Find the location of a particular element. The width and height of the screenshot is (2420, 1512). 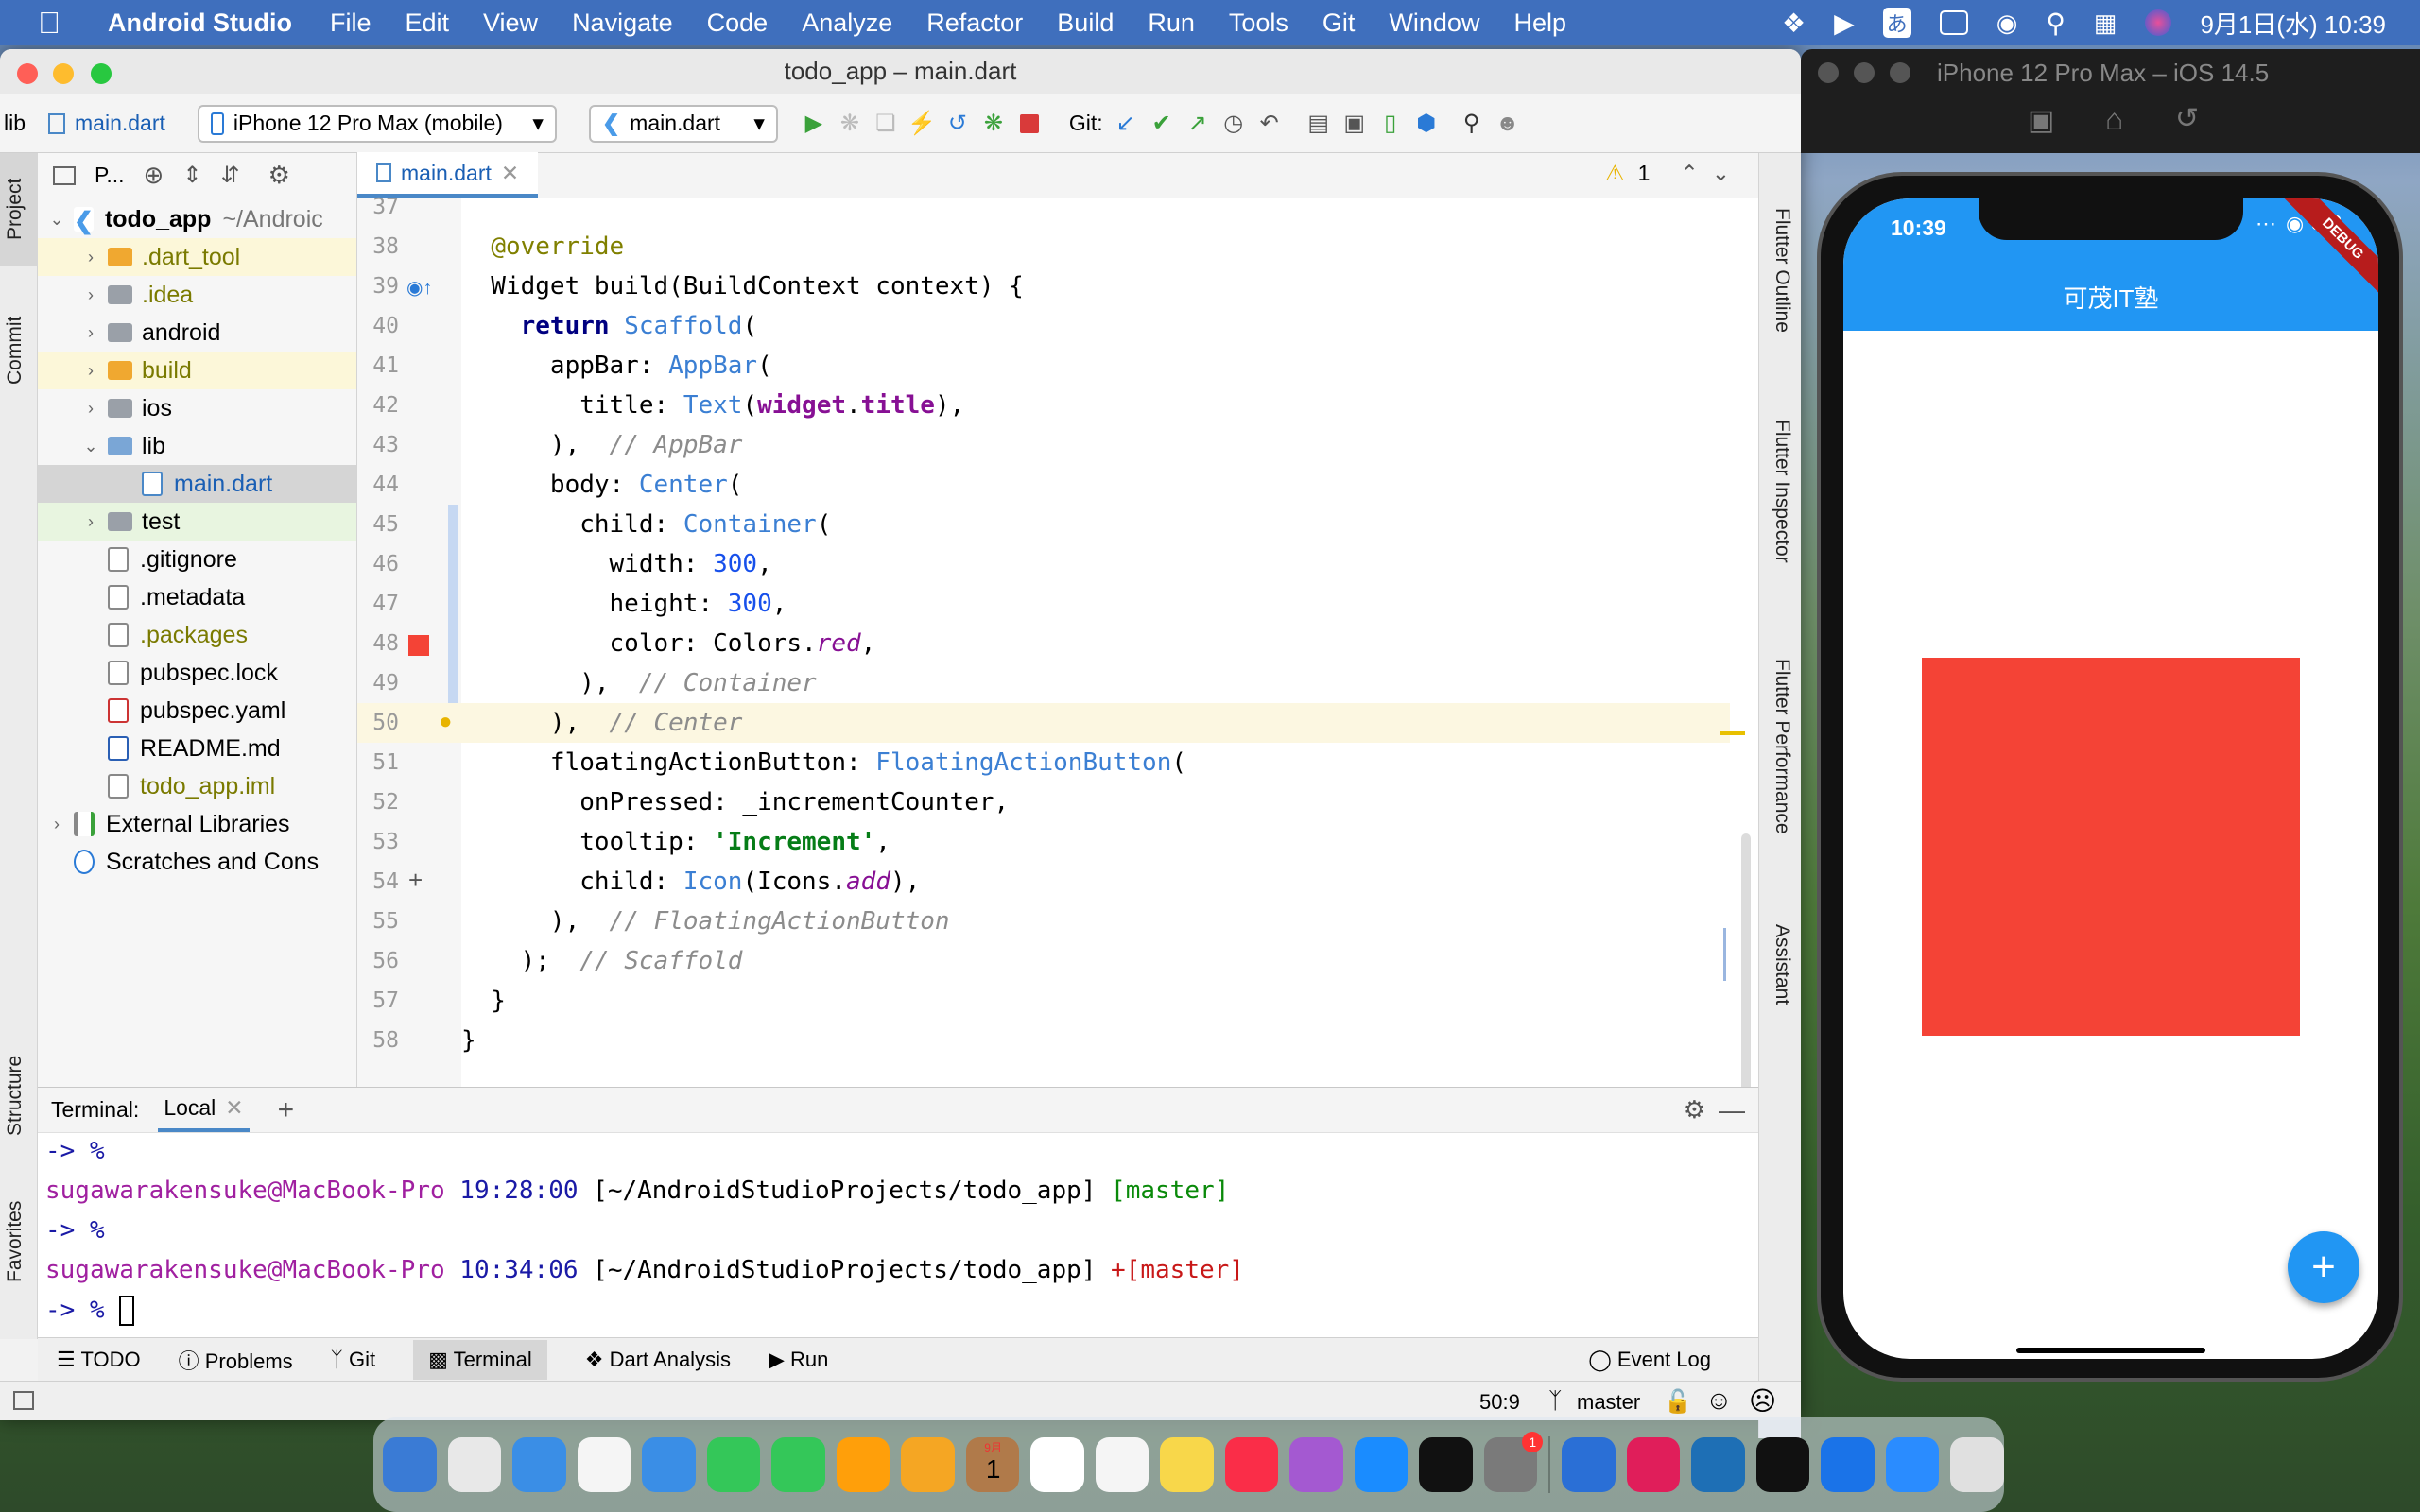

play-circle-icon: ▶ is located at coordinates (1844, 23).